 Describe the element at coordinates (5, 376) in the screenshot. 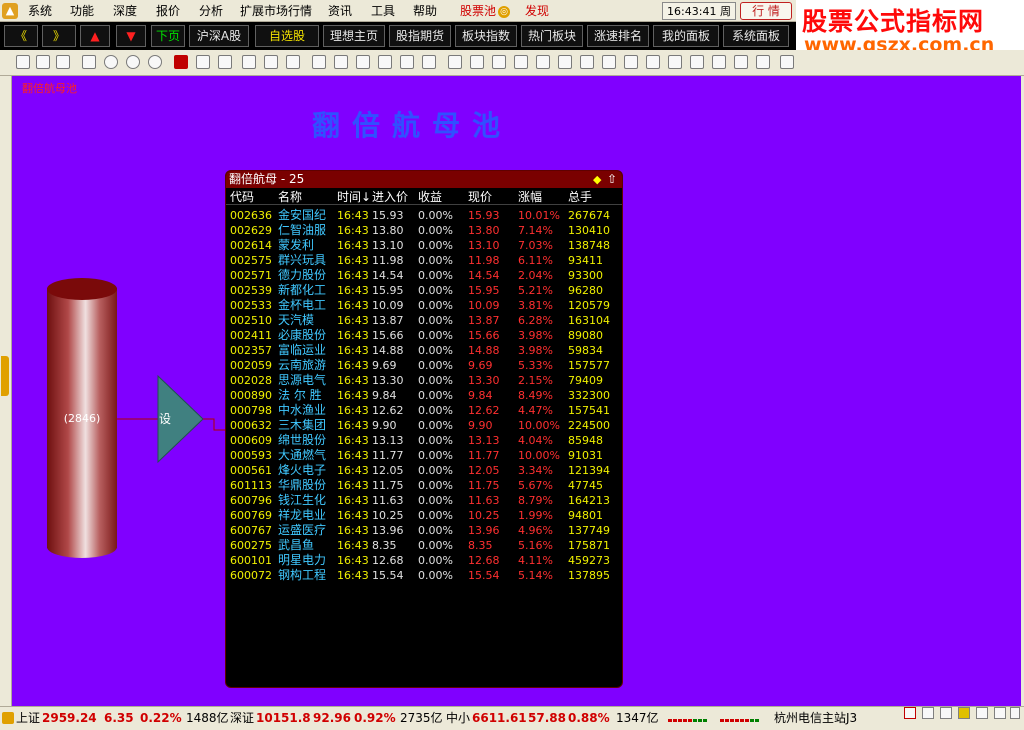

I see `collapse-icon` at that location.